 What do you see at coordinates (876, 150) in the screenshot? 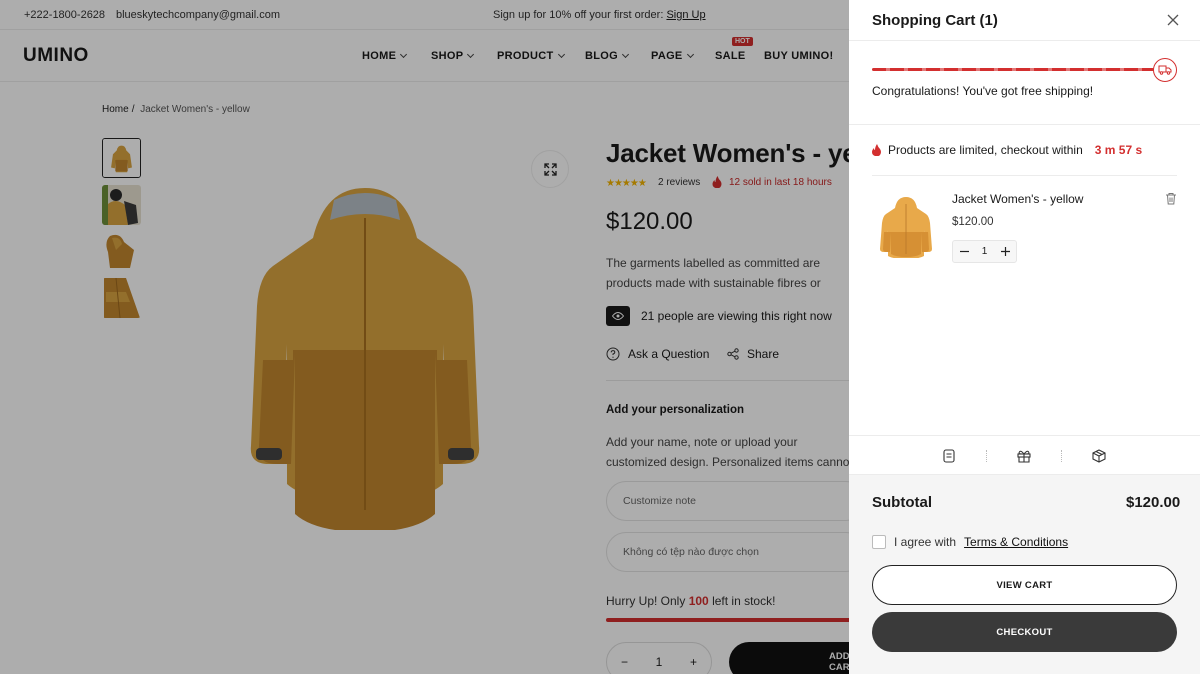
I see `fire-icon` at bounding box center [876, 150].